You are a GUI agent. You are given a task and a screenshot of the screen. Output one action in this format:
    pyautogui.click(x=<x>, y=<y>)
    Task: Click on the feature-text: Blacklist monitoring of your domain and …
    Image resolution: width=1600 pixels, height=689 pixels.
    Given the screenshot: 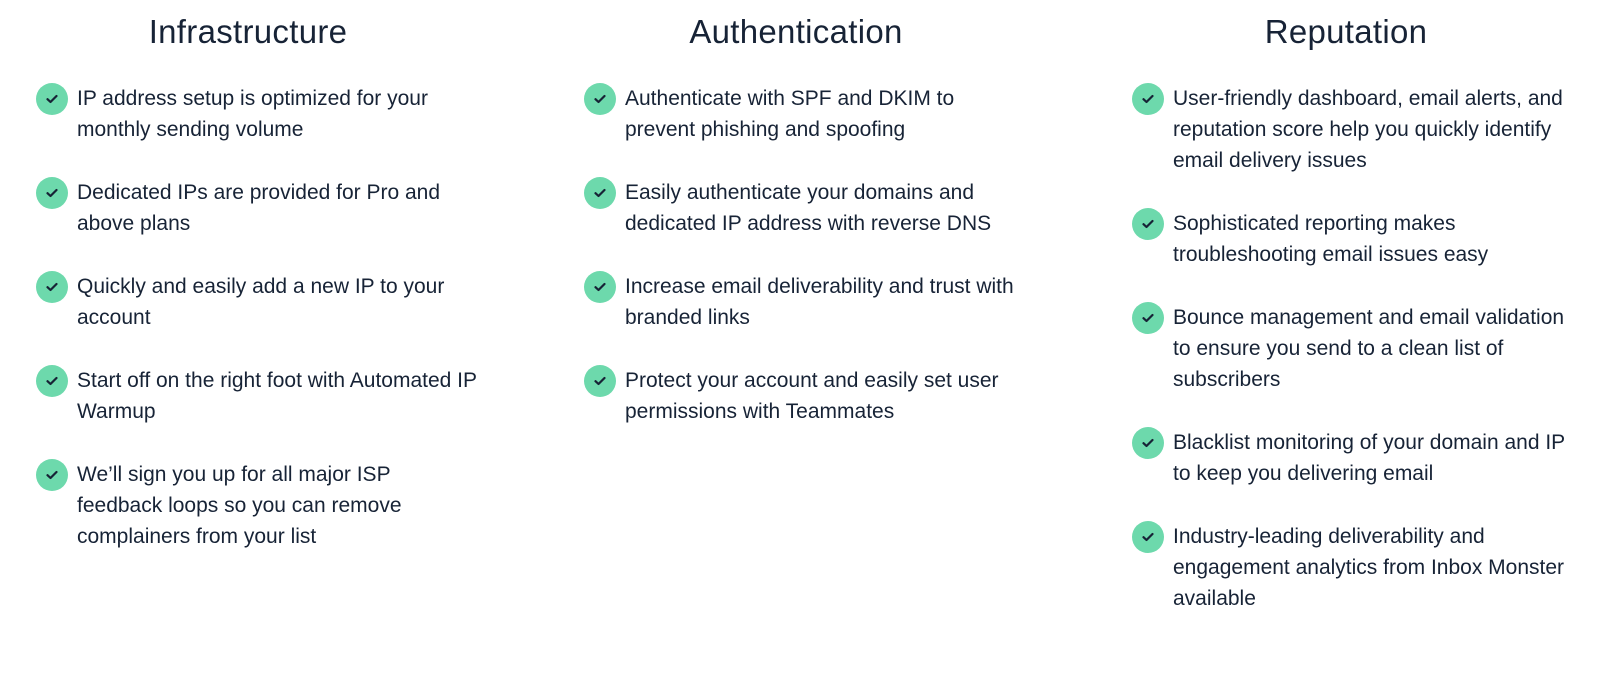 What is the action you would take?
    pyautogui.click(x=1369, y=458)
    